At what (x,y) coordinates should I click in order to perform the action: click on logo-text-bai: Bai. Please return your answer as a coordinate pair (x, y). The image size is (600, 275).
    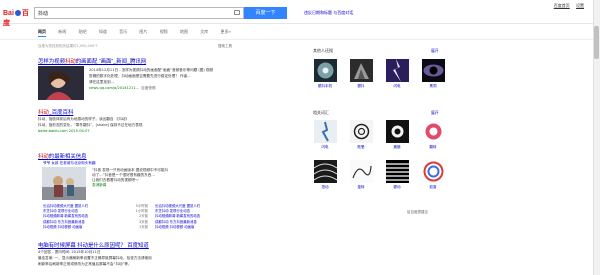
    Looking at the image, I should click on (8, 13).